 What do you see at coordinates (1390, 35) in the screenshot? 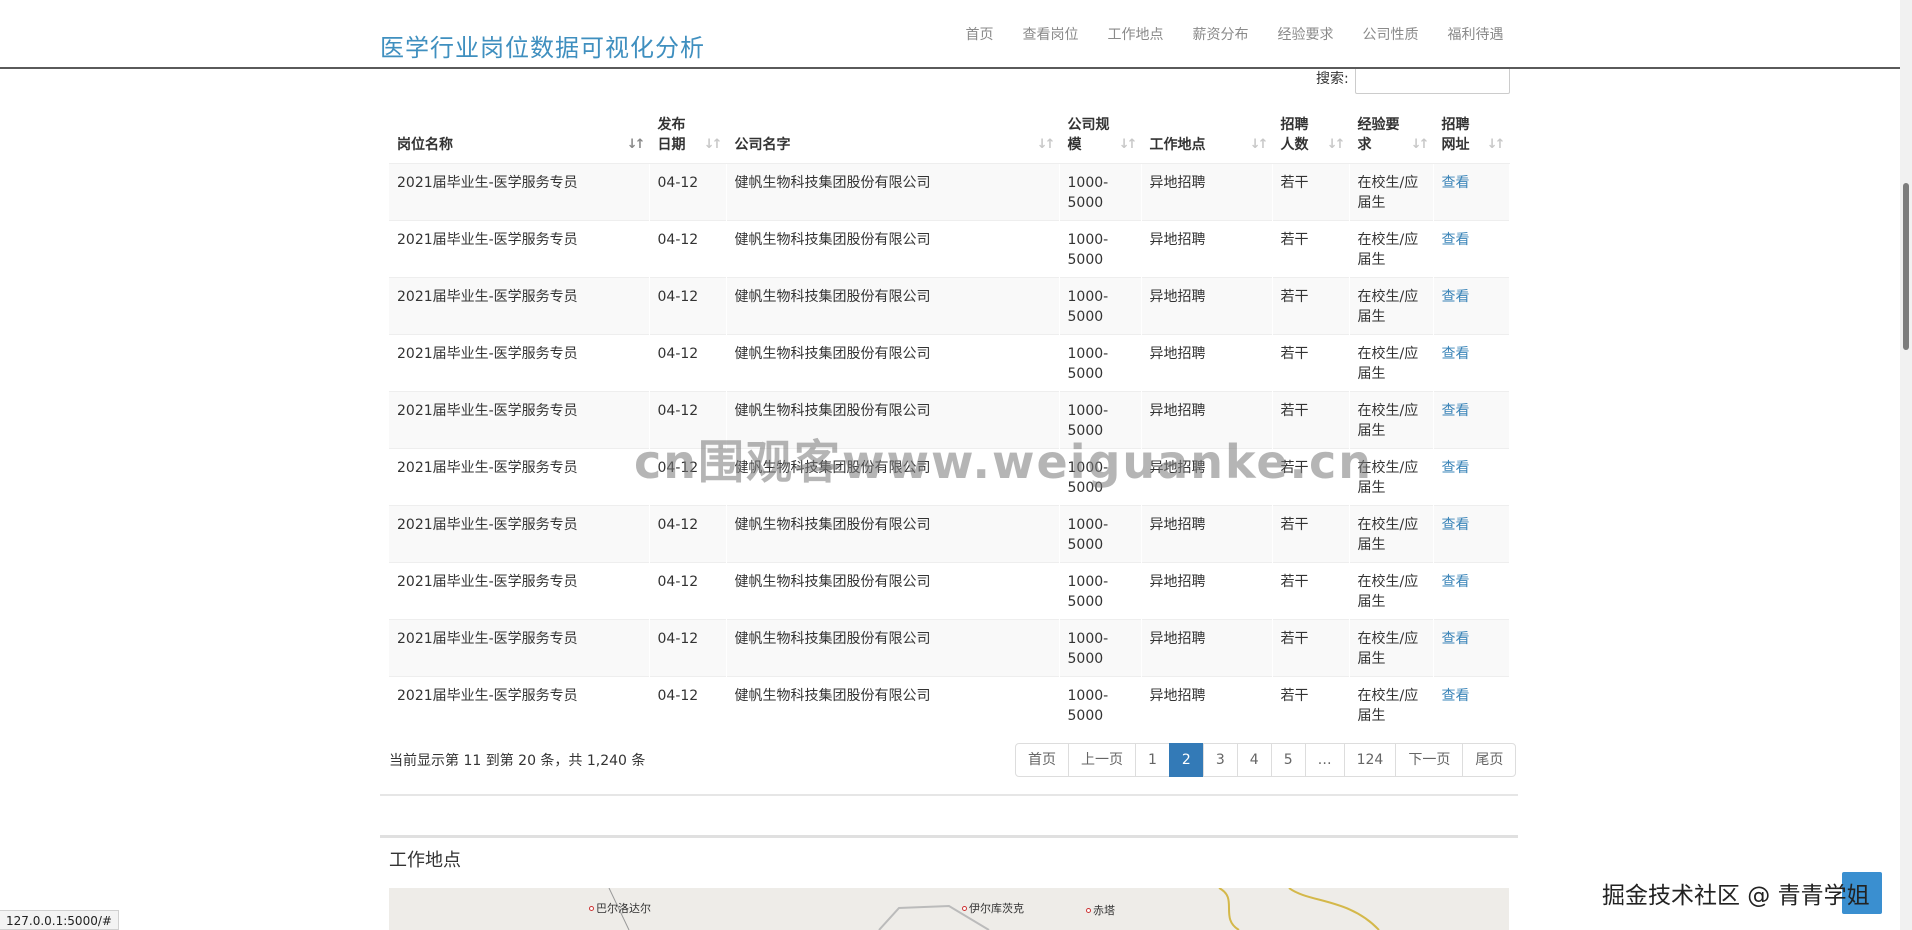
I see `nav-company-type: 公司性质` at bounding box center [1390, 35].